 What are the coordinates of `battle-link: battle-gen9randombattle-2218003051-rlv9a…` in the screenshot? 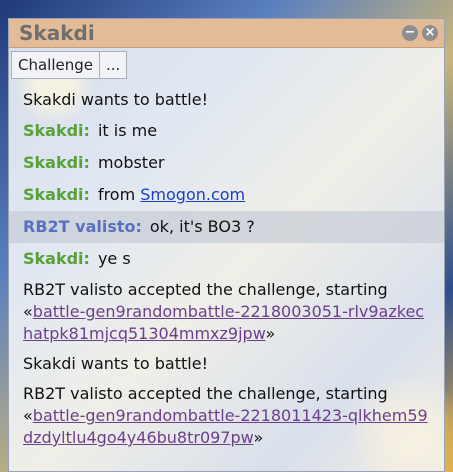 It's located at (223, 322).